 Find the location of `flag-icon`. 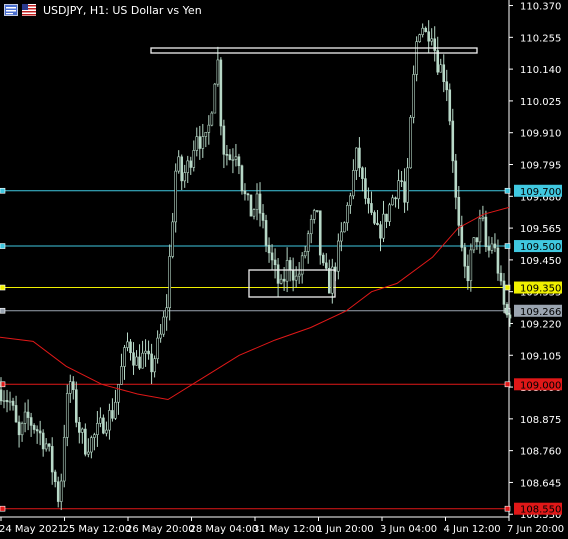

flag-icon is located at coordinates (29, 10).